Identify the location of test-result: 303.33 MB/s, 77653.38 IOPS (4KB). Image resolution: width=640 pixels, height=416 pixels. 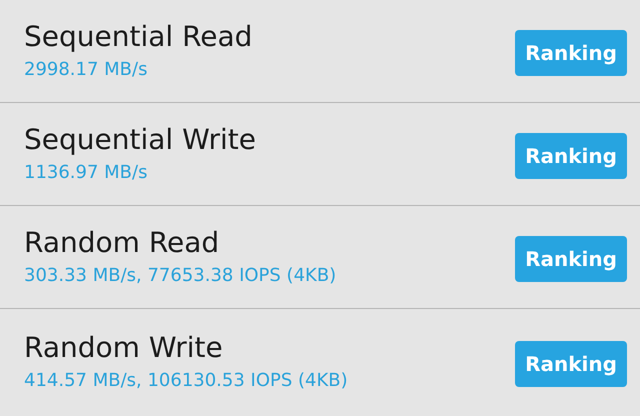
(181, 276).